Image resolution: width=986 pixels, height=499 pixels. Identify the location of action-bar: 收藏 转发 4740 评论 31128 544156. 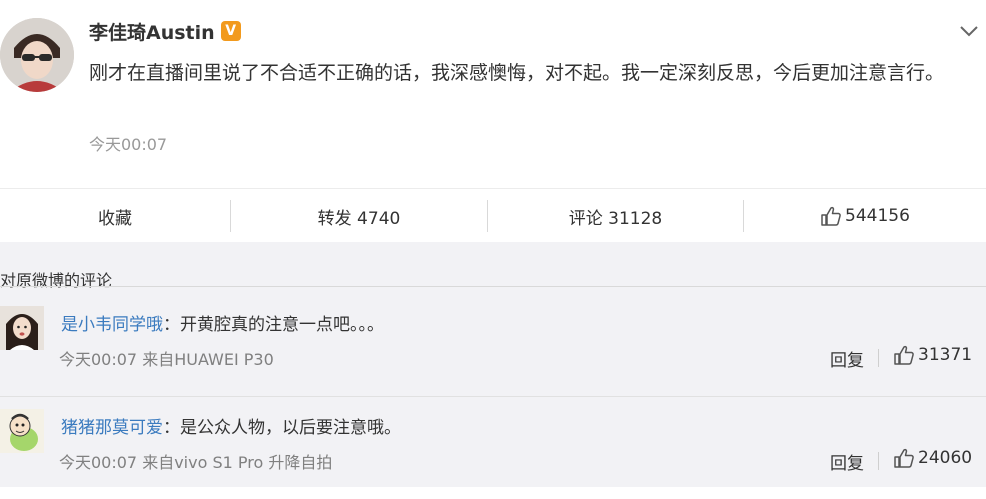
(493, 215).